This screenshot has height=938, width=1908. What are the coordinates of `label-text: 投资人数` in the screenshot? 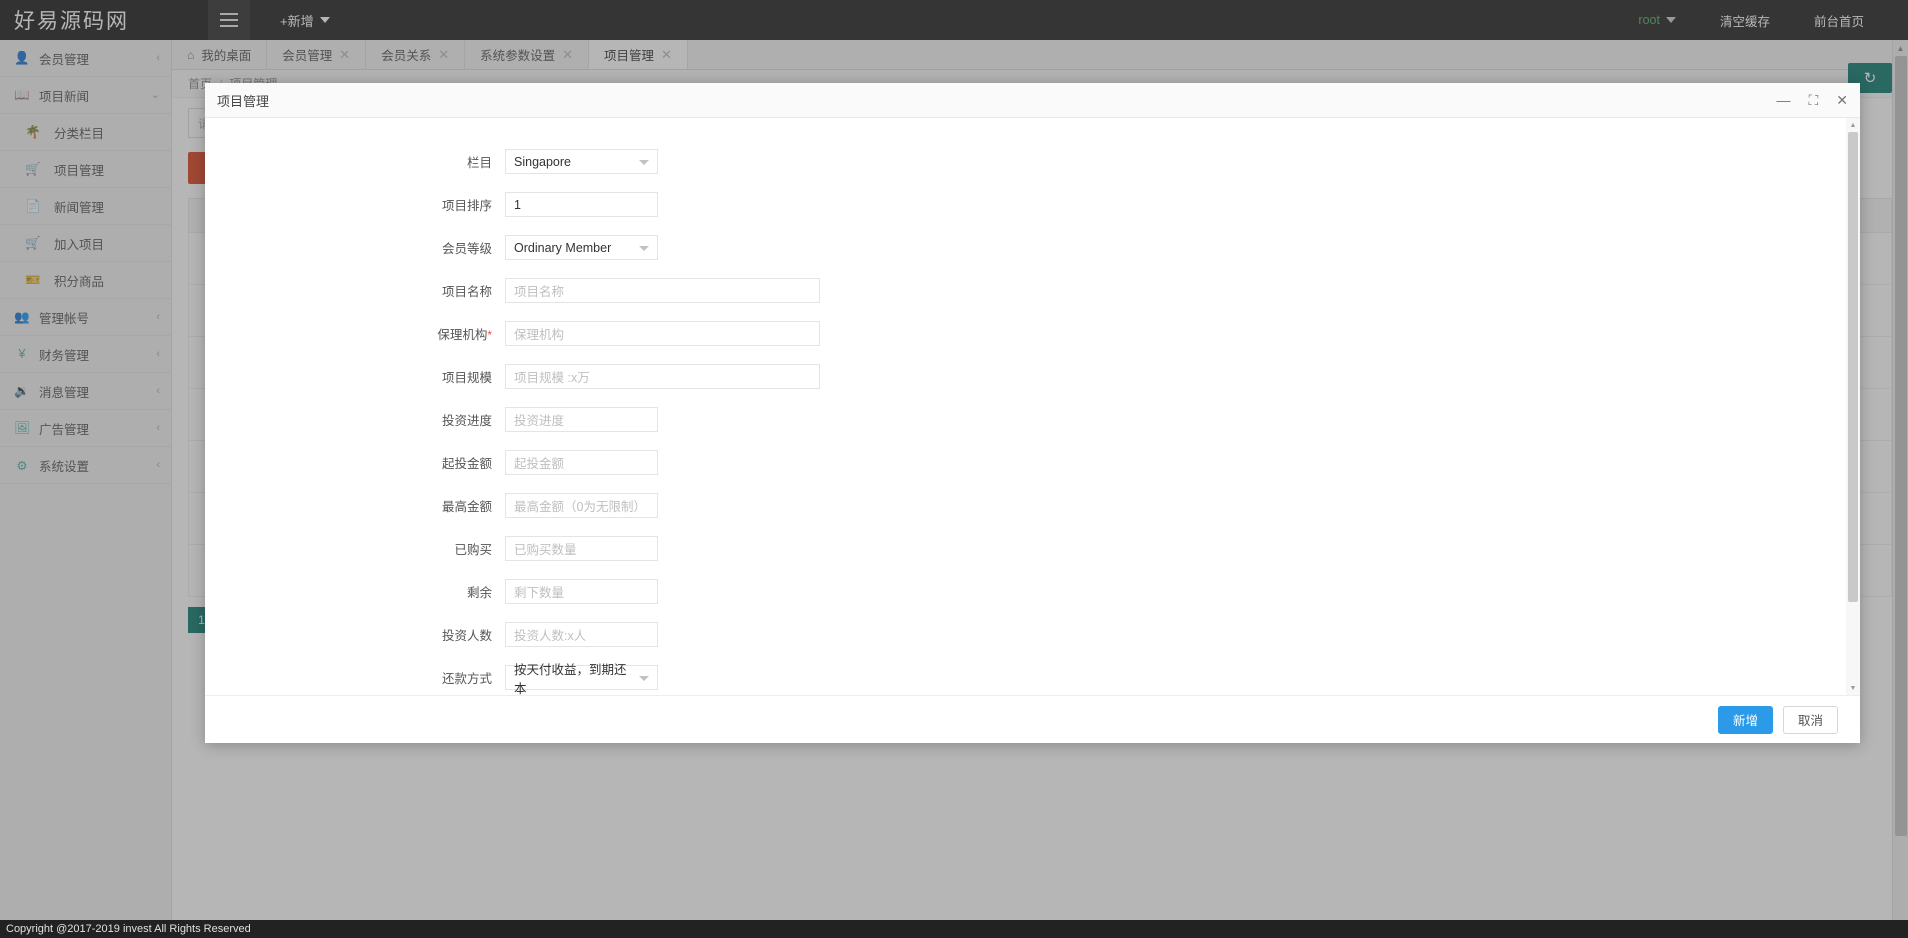 It's located at (466, 636).